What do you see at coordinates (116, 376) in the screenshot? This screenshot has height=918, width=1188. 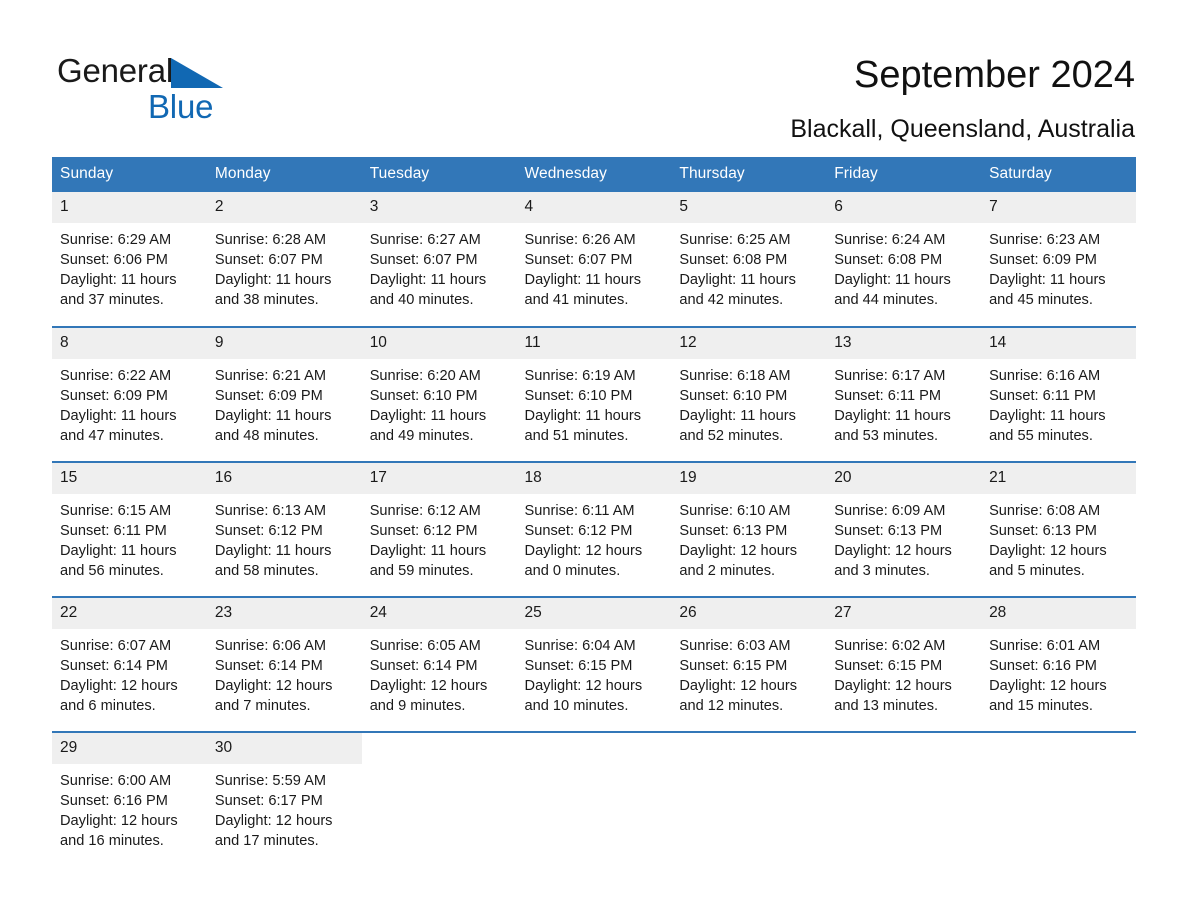 I see `sunrise-text: Sunrise: 6:22 AM` at bounding box center [116, 376].